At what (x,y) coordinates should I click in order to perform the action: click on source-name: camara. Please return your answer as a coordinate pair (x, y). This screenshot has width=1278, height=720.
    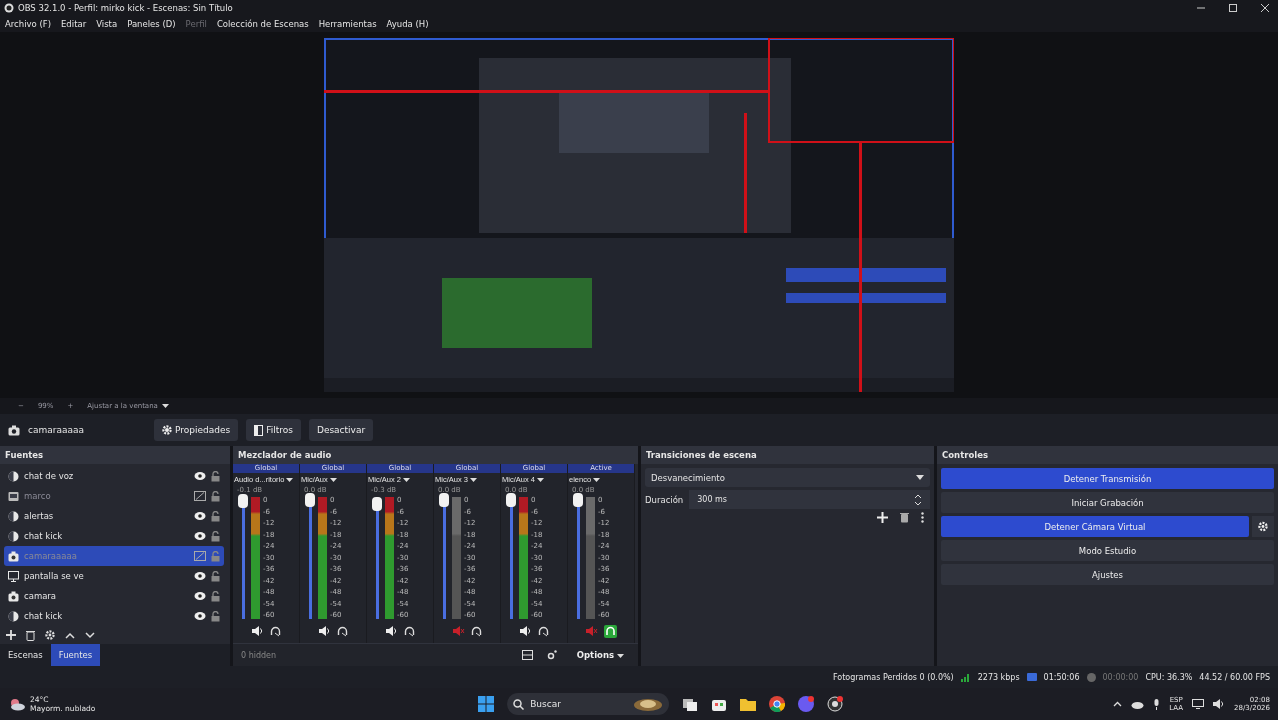
    Looking at the image, I should click on (41, 596).